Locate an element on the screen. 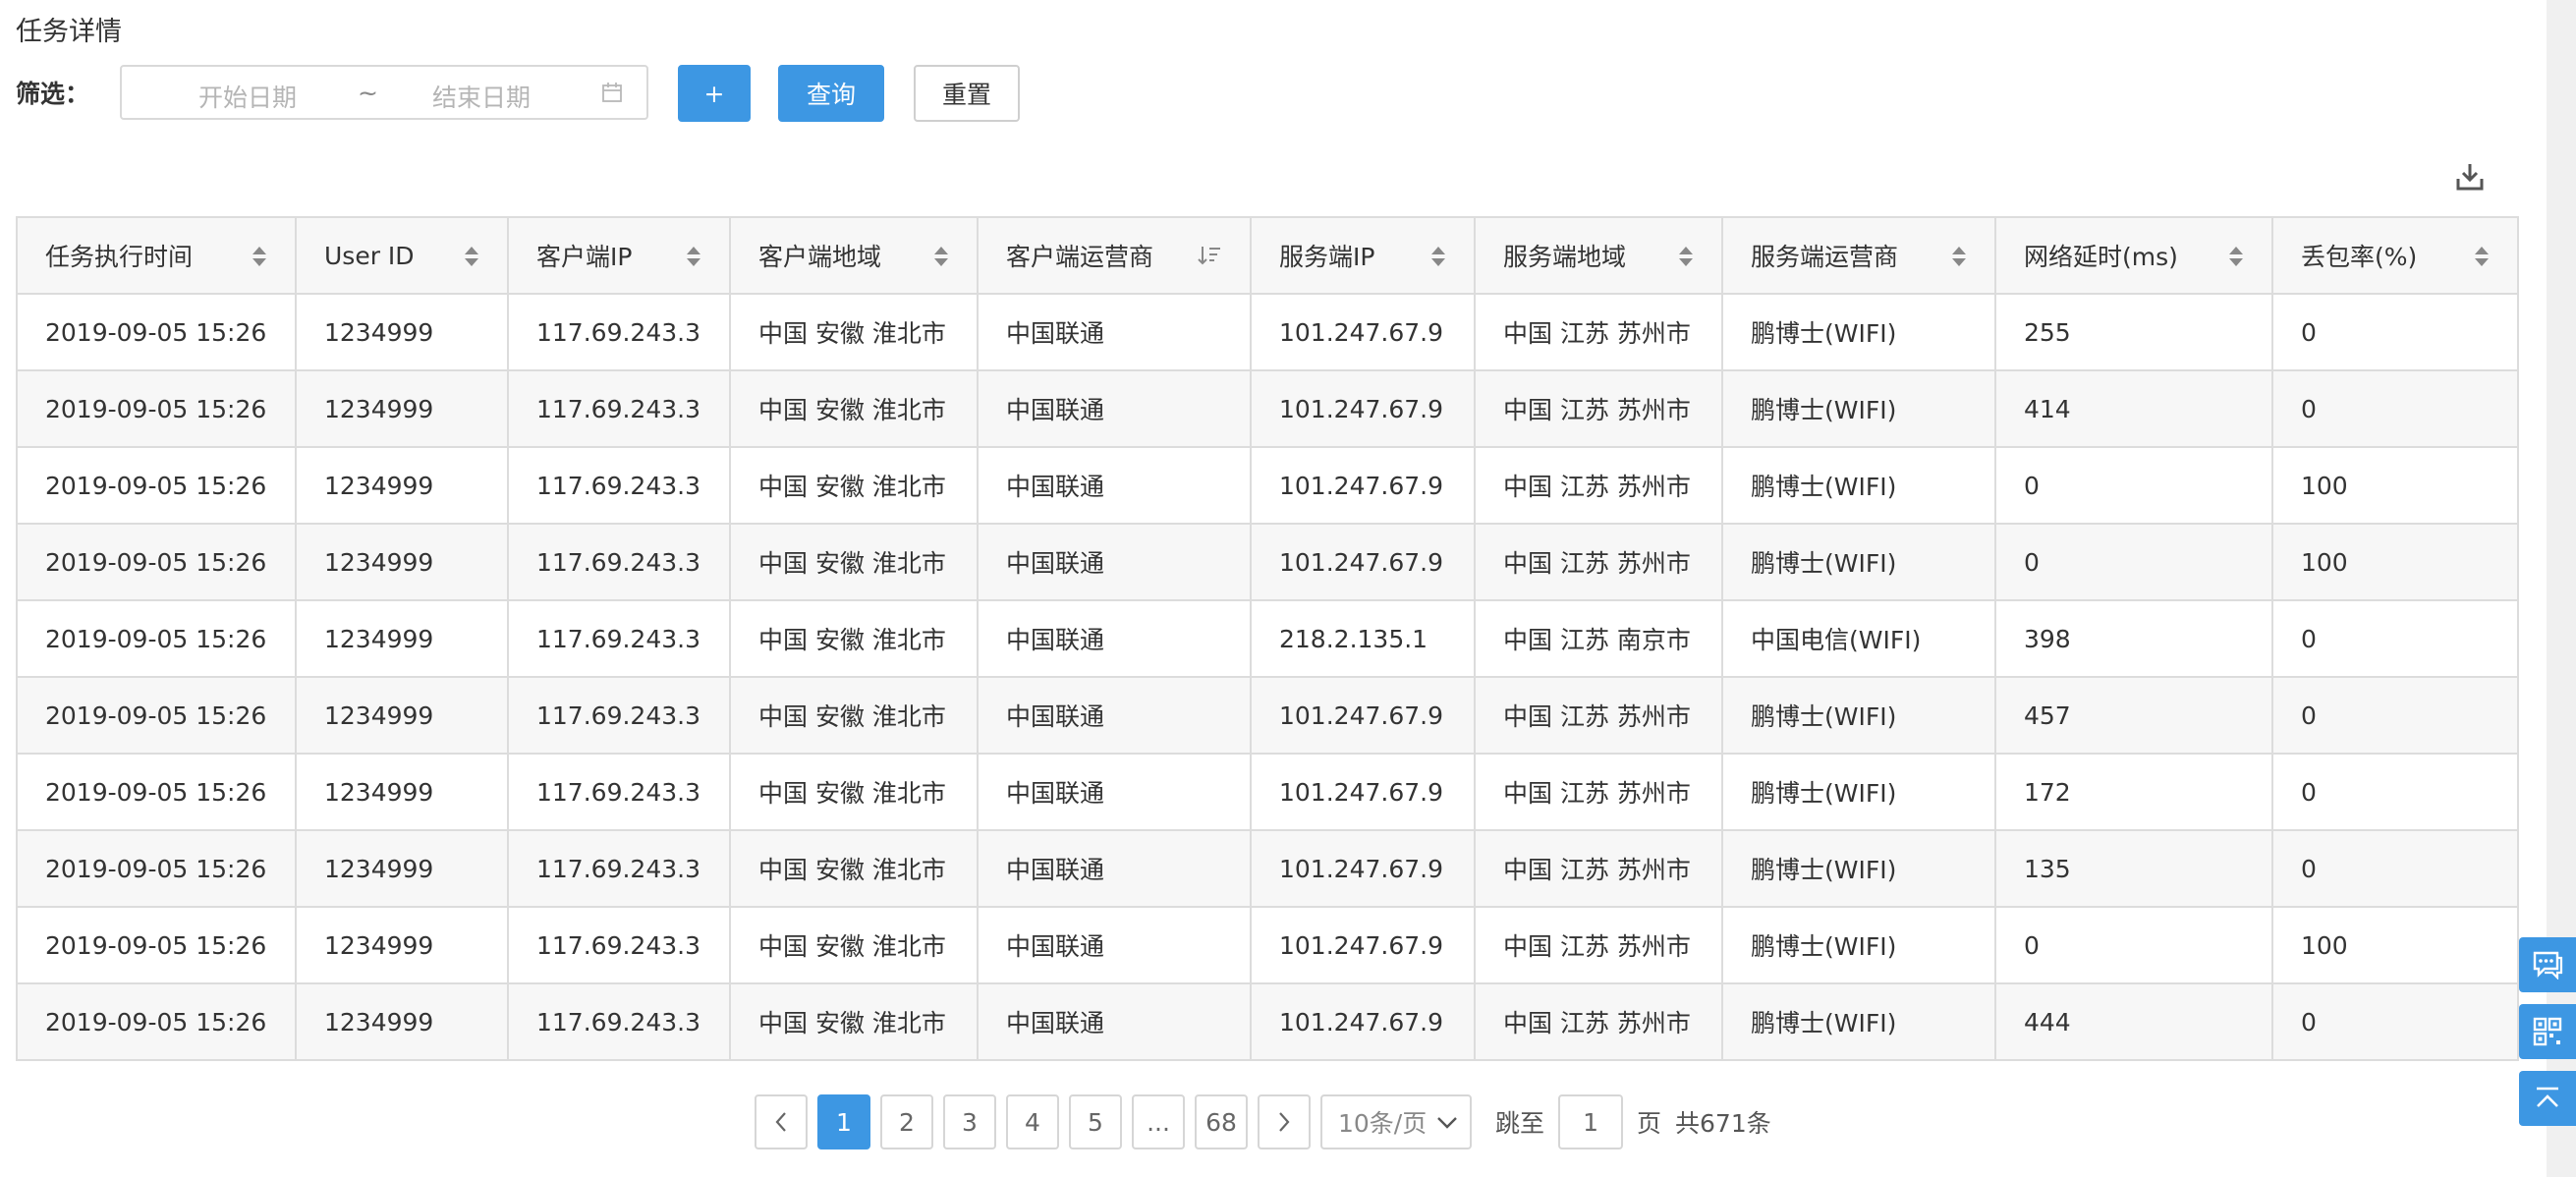  table-cell: 2019-09-05 15:26 is located at coordinates (156, 792).